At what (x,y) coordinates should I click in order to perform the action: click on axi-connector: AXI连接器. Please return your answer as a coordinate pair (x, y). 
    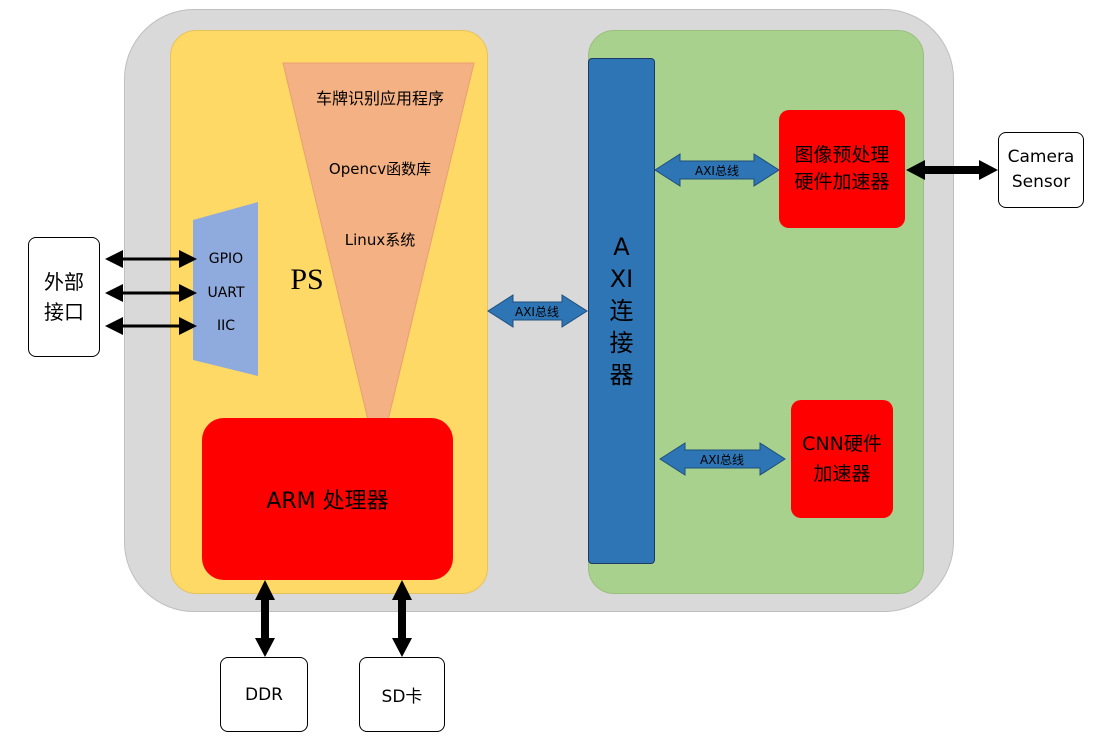
    Looking at the image, I should click on (621, 311).